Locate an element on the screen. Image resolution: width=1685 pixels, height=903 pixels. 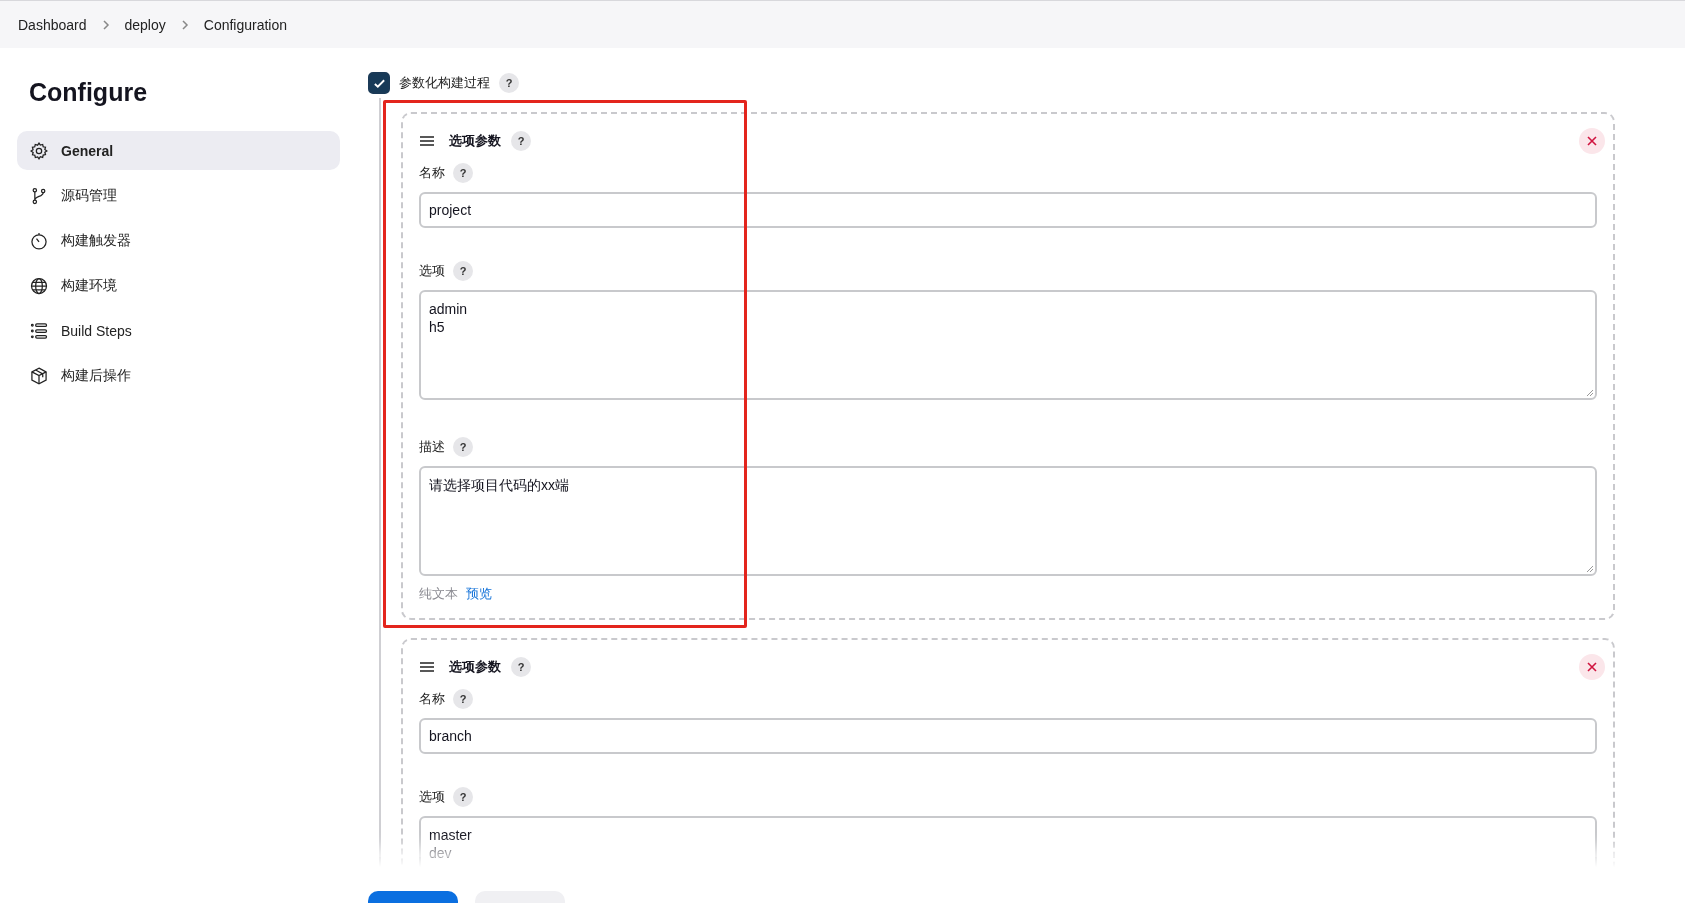
stopwatch-icon is located at coordinates (39, 240).